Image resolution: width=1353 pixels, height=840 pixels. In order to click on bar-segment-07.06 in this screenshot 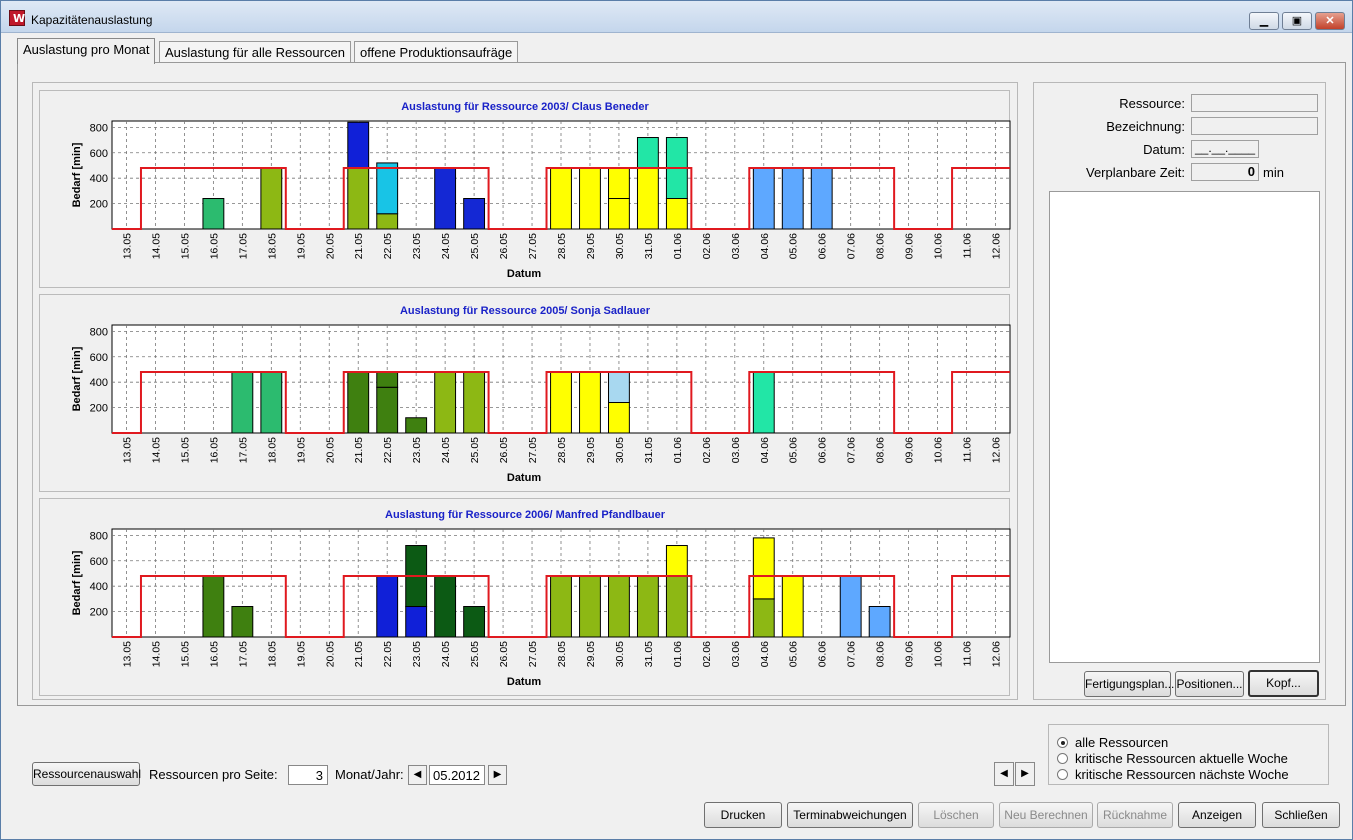, I will do `click(850, 606)`.